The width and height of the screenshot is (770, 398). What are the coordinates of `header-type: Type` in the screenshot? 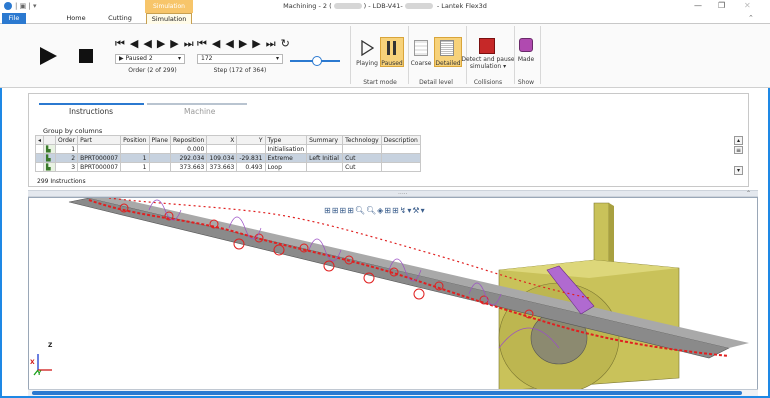 It's located at (286, 140).